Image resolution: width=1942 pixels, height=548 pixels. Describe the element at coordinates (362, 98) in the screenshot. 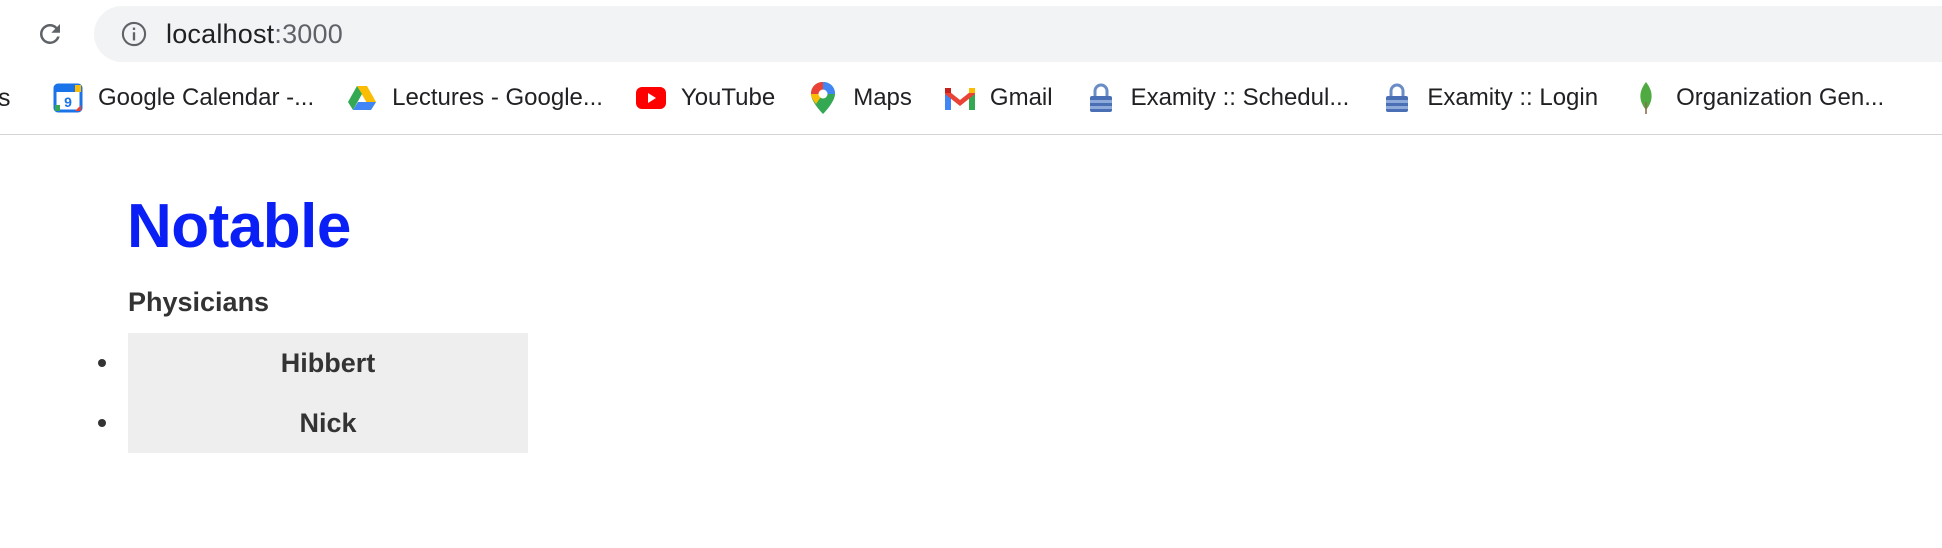

I see `google-drive-icon` at that location.